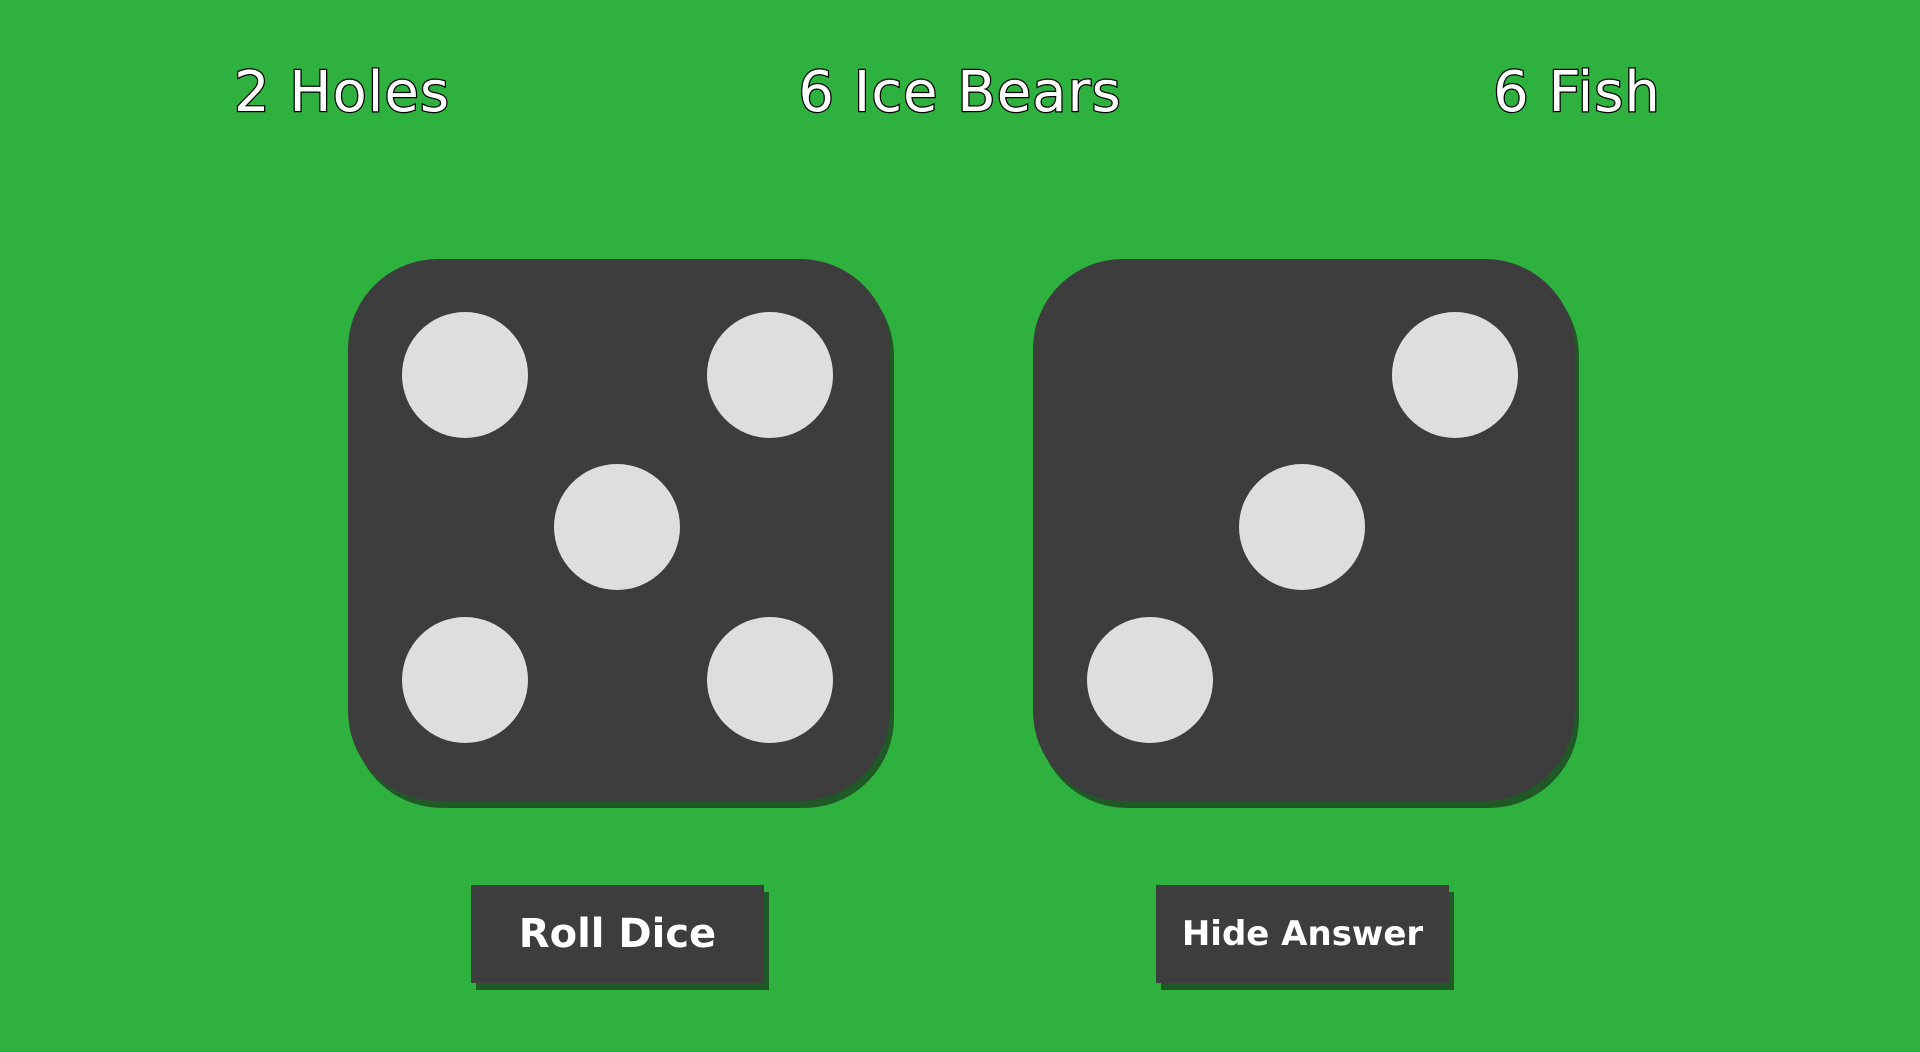 The height and width of the screenshot is (1052, 1920). What do you see at coordinates (1302, 934) in the screenshot?
I see `hide-answer-button: Hide Answer` at bounding box center [1302, 934].